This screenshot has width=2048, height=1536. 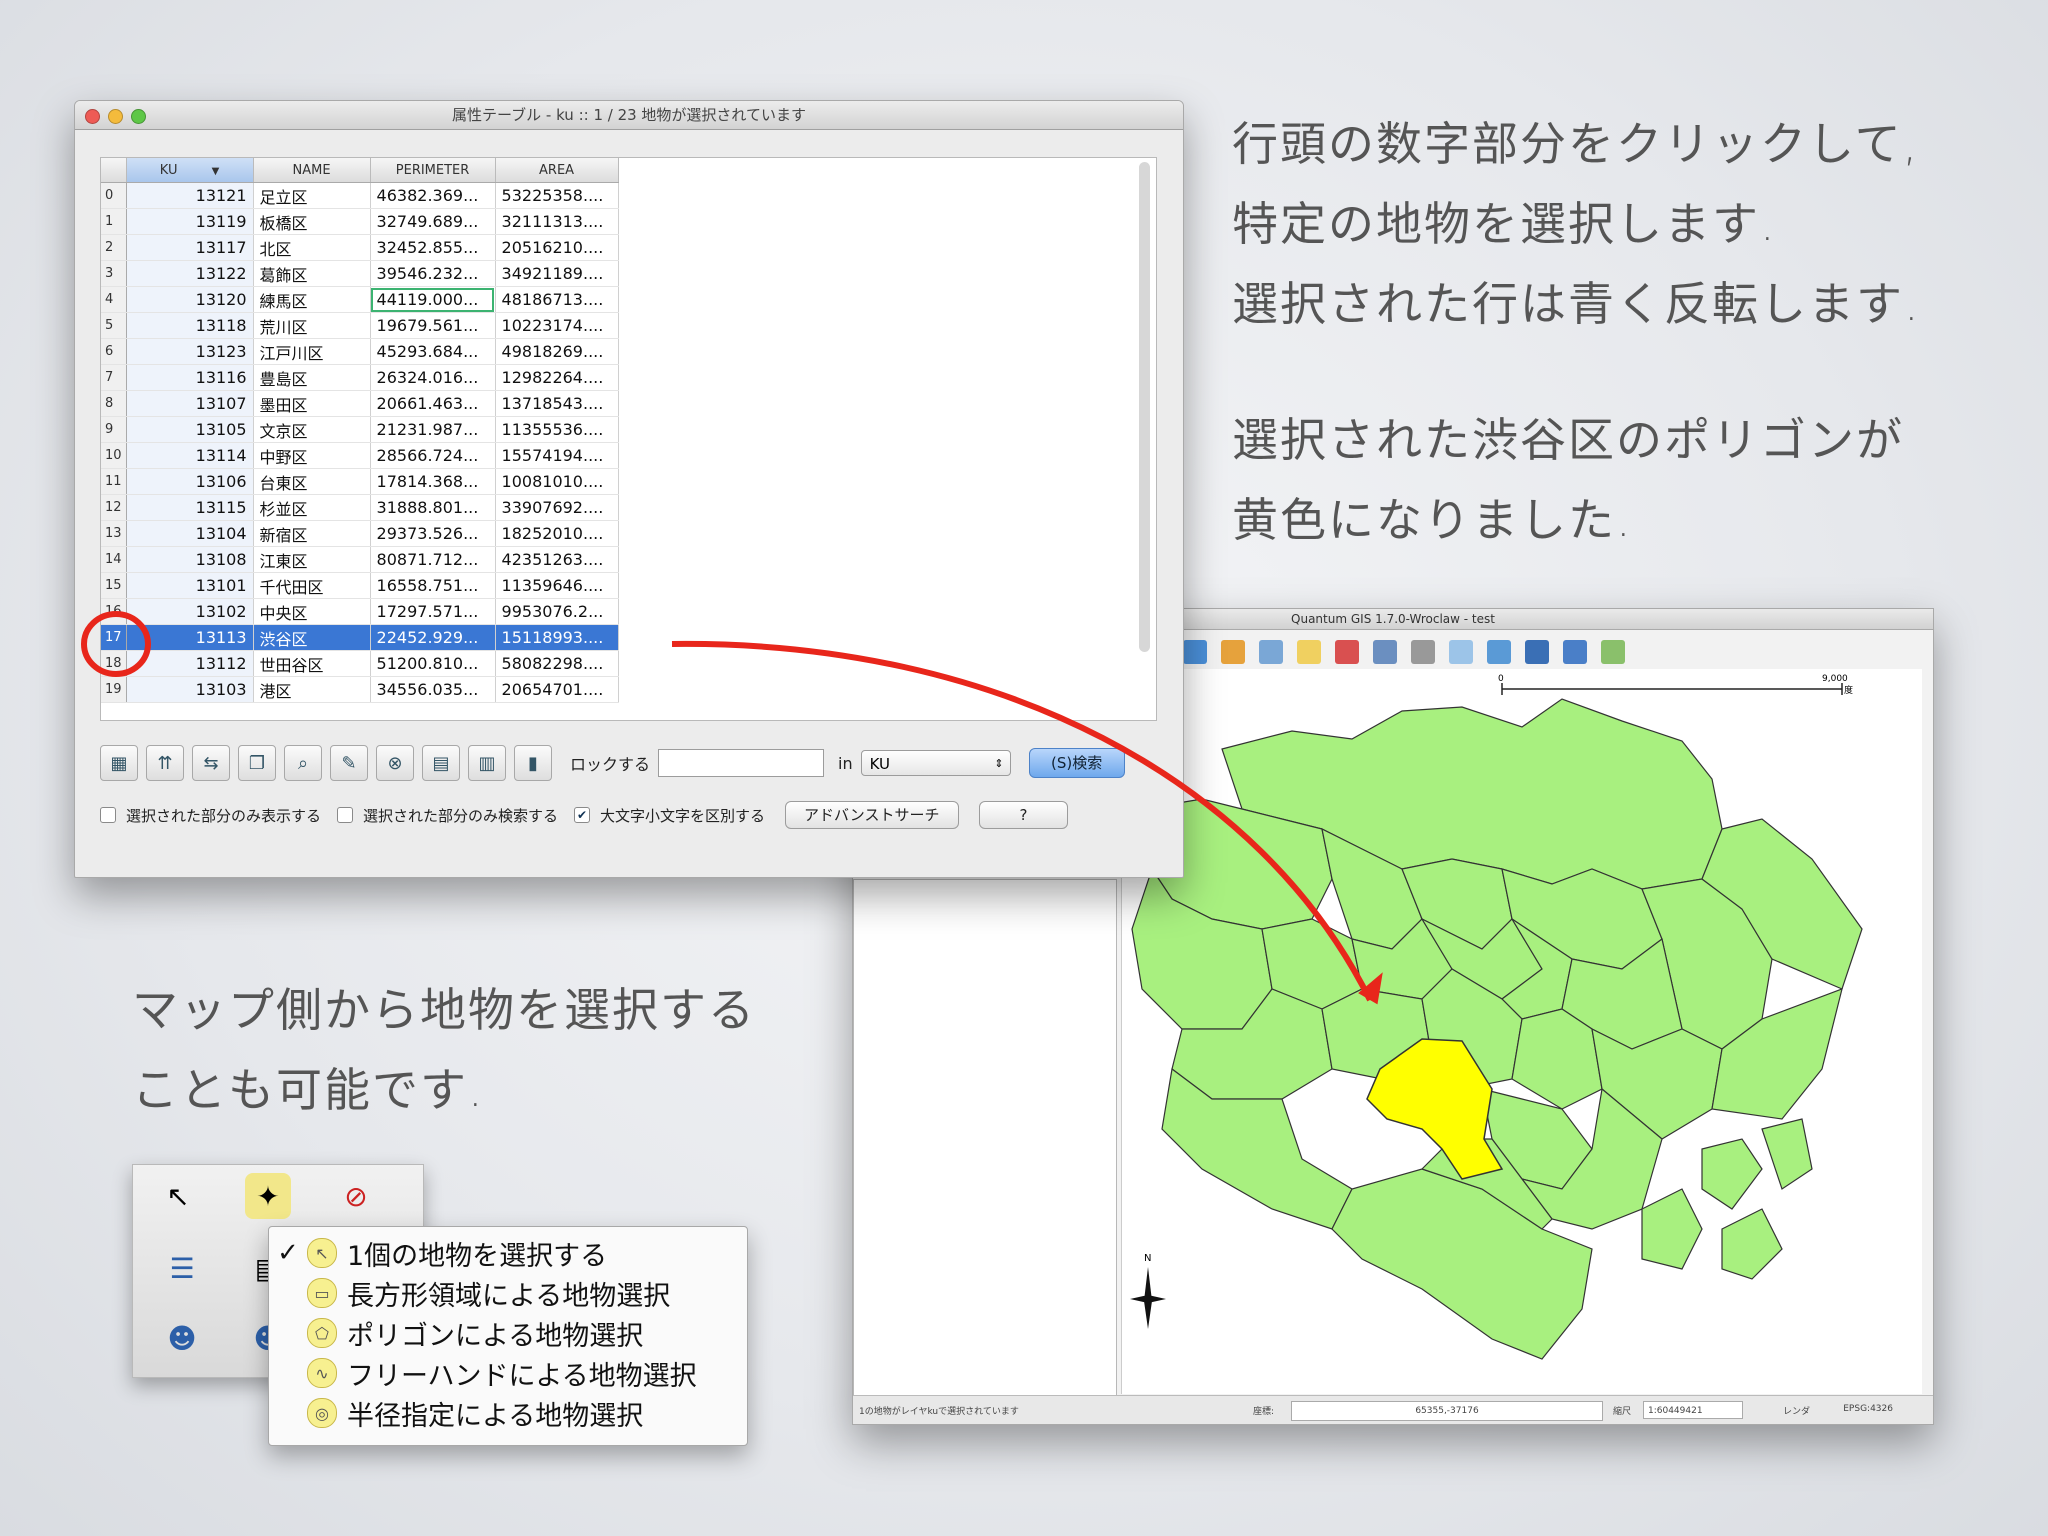 I want to click on cell-name: 江東区, so click(x=312, y=559).